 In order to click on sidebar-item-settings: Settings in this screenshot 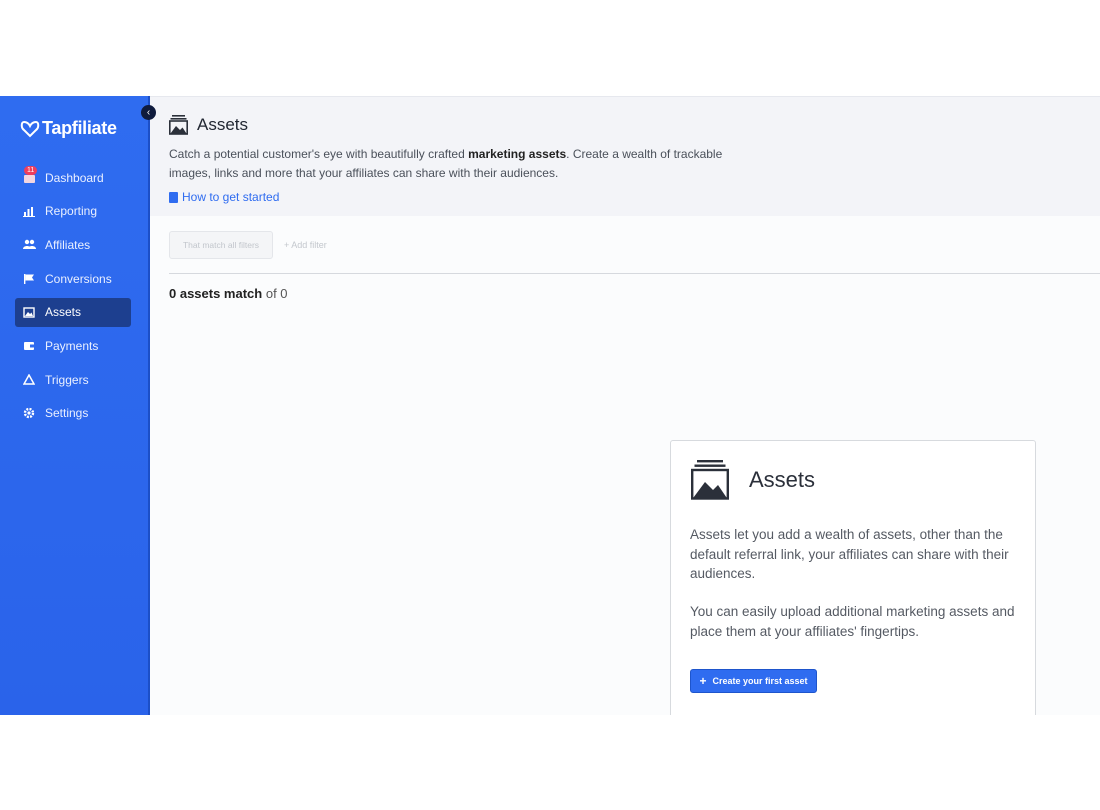, I will do `click(73, 413)`.